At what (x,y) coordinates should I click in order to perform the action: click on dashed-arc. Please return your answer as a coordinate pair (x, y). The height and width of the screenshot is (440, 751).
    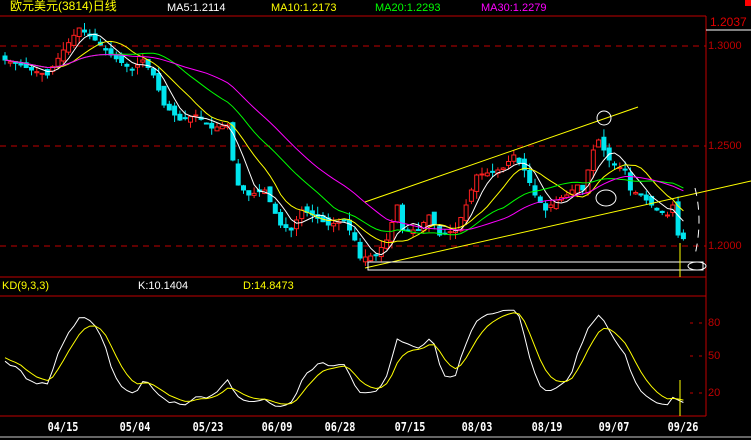
    Looking at the image, I should click on (697, 221).